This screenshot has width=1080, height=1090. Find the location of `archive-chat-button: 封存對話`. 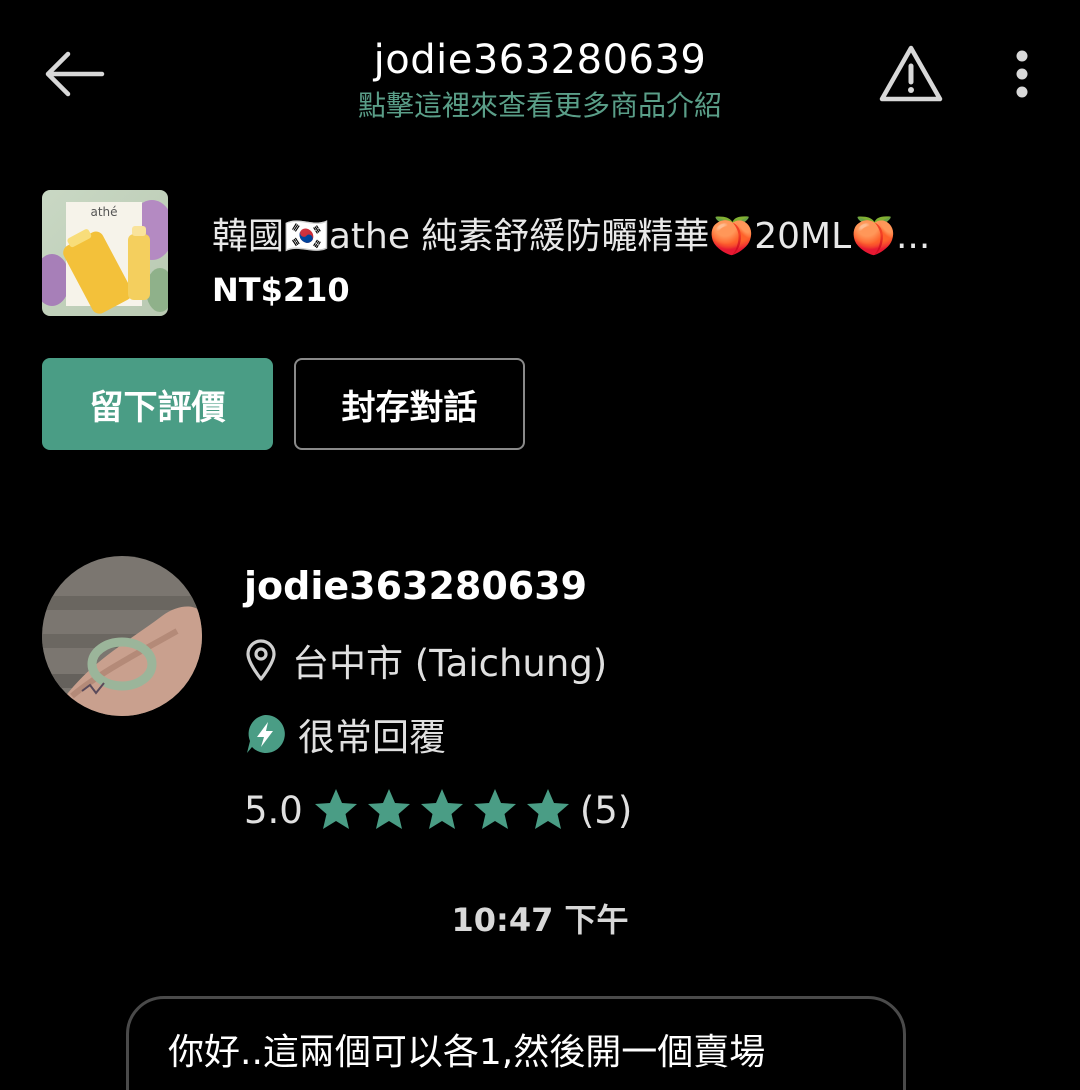

archive-chat-button: 封存對話 is located at coordinates (409, 404).